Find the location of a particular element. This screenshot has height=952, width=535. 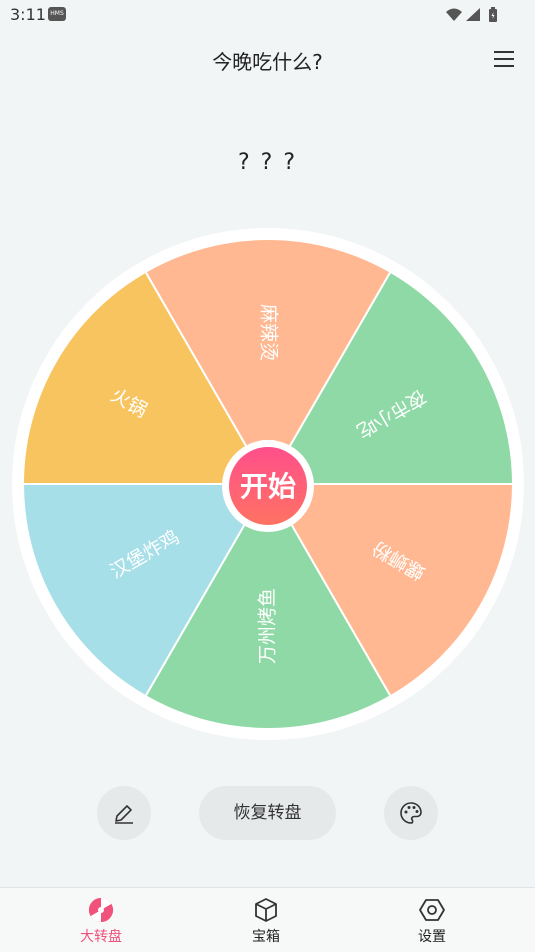

wheel-segment-label: 万州烤鱼 is located at coordinates (268, 626).